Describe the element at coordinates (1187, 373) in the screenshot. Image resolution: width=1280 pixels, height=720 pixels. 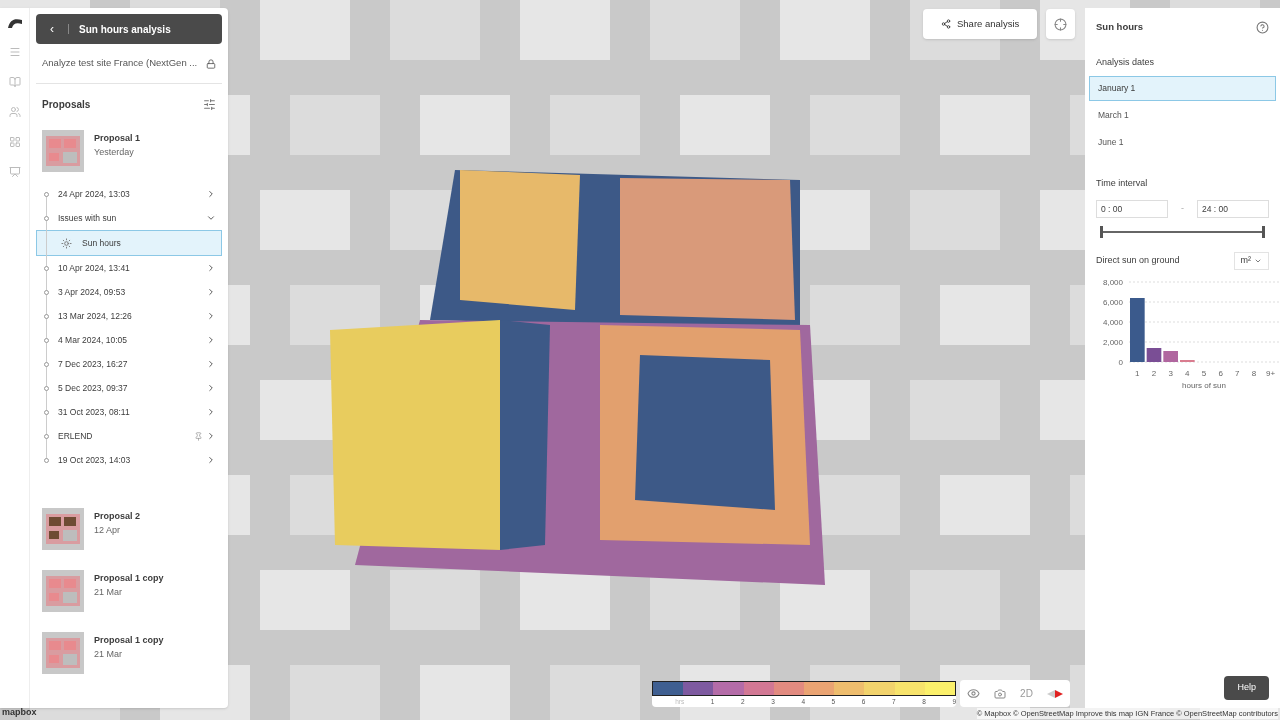
I see `axis-tick-label: 4` at that location.